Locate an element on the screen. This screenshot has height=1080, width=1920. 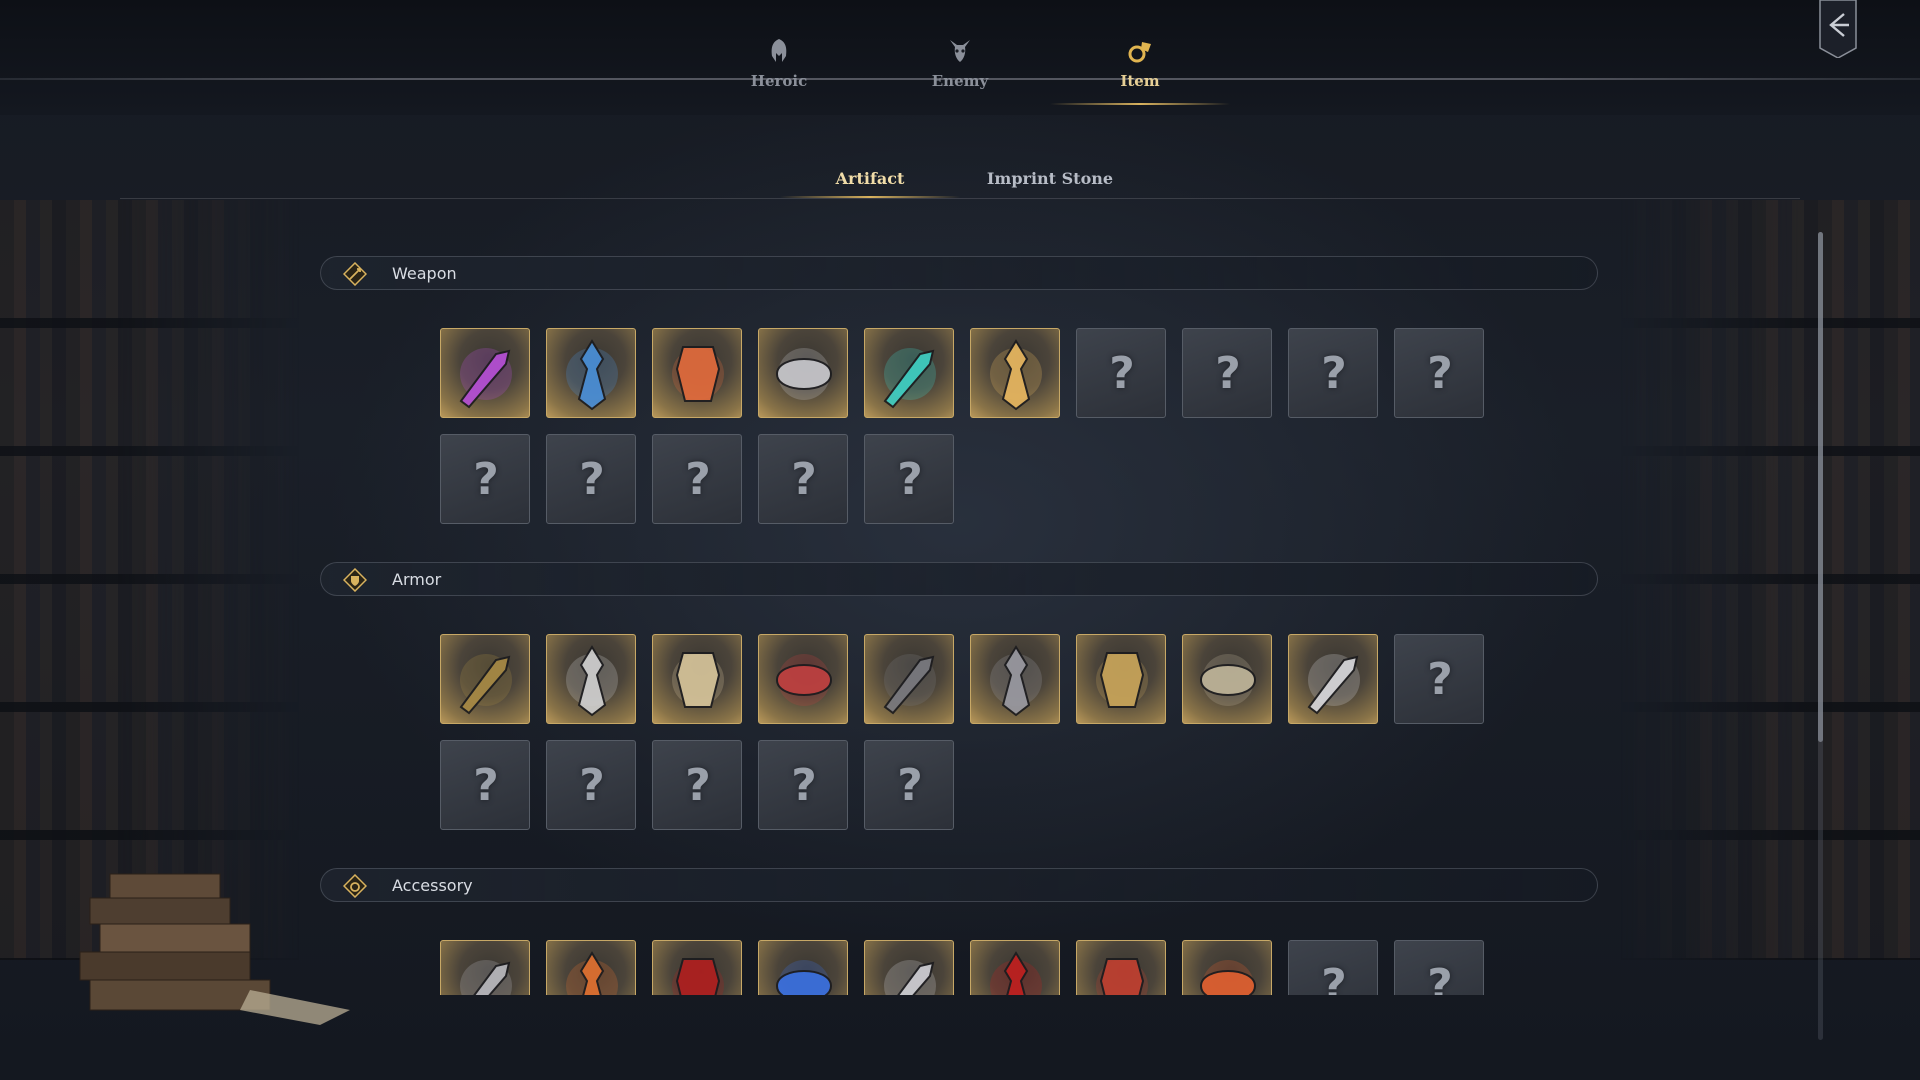
chain-icon is located at coordinates (1122, 976).